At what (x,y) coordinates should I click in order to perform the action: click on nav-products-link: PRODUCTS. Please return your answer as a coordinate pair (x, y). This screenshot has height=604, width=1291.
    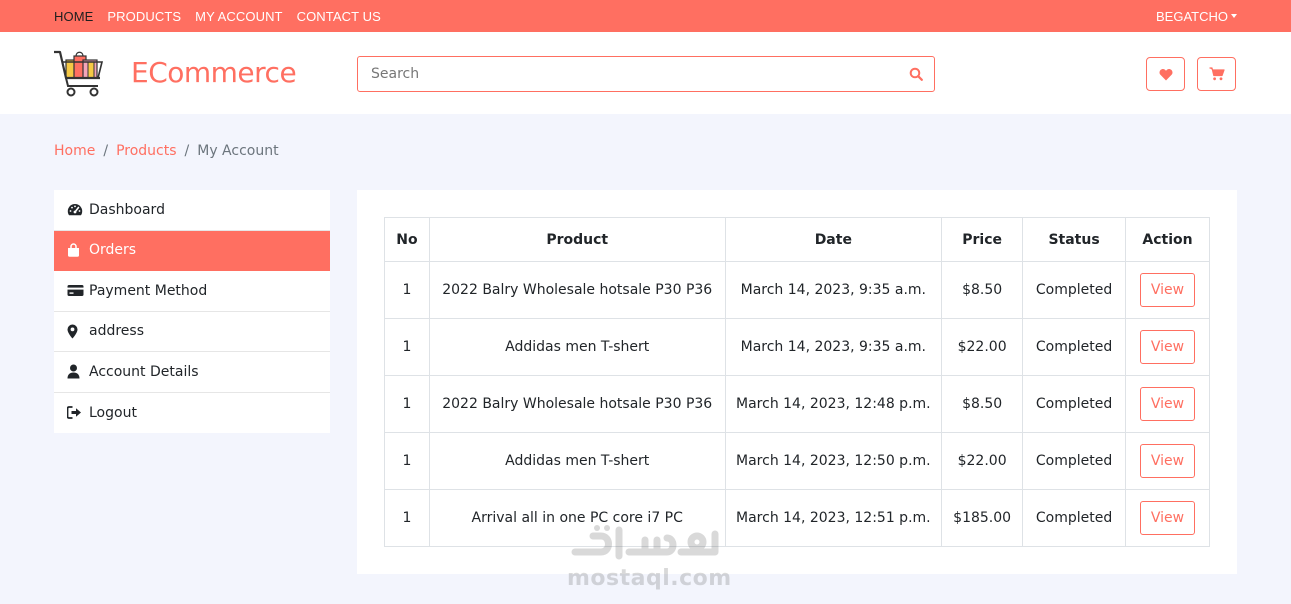
    Looking at the image, I should click on (144, 16).